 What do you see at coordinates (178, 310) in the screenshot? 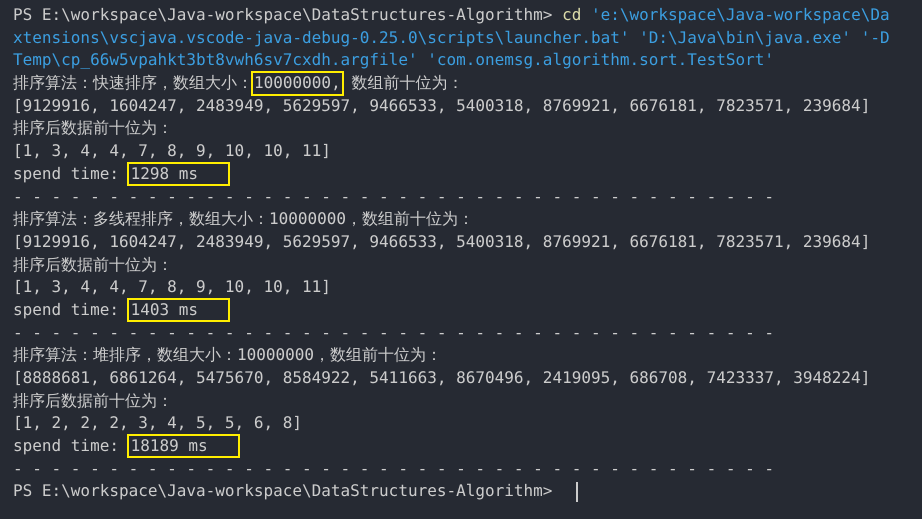
I see `highlighted-value: 1403 ms` at bounding box center [178, 310].